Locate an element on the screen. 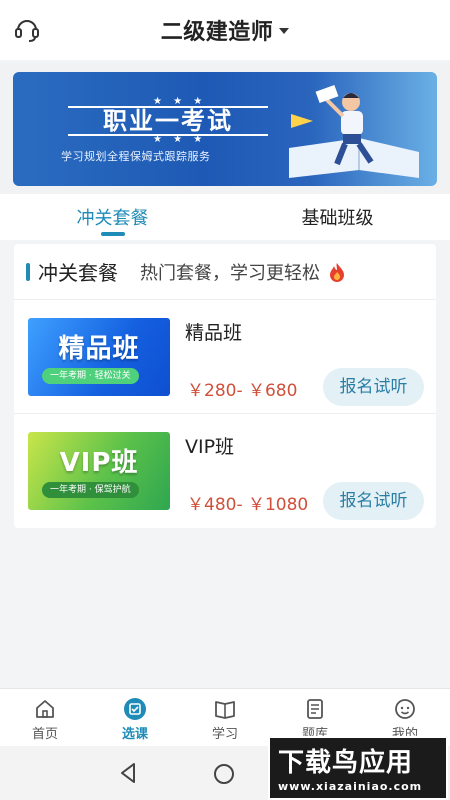  tab-label: 基础班级 is located at coordinates (337, 218).